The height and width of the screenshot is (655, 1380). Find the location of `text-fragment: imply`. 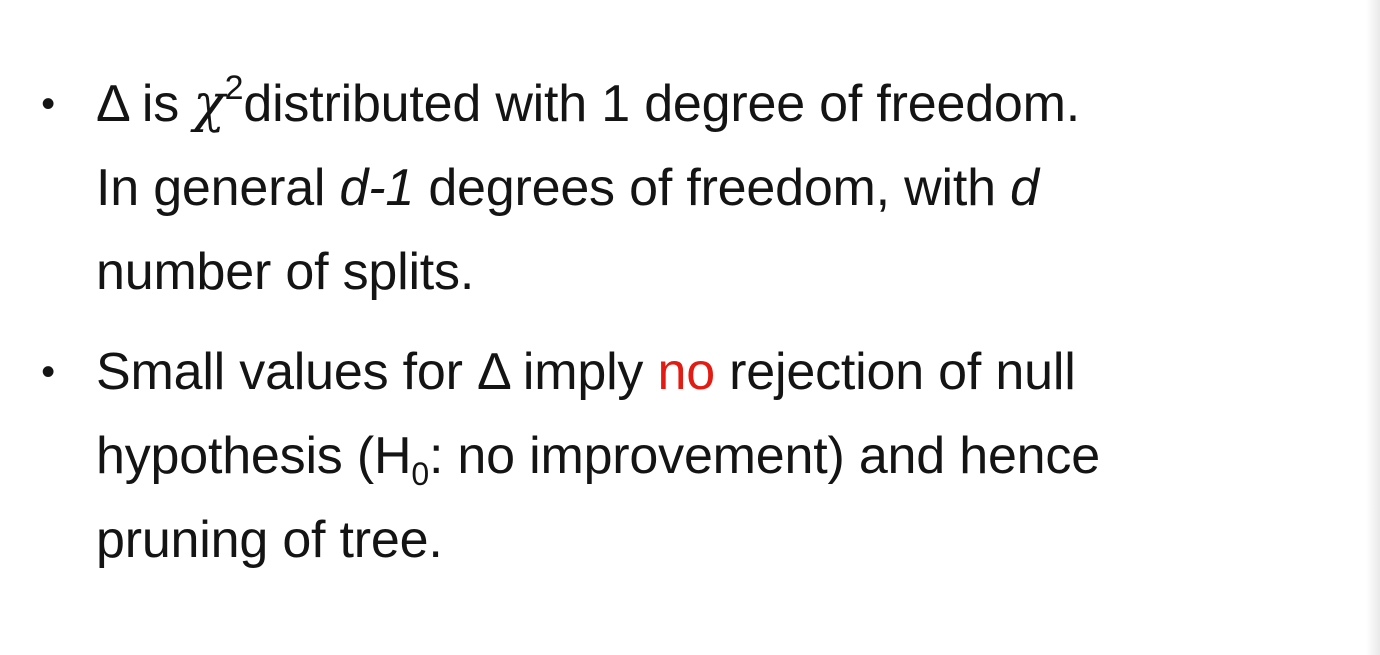

text-fragment: imply is located at coordinates (583, 372).